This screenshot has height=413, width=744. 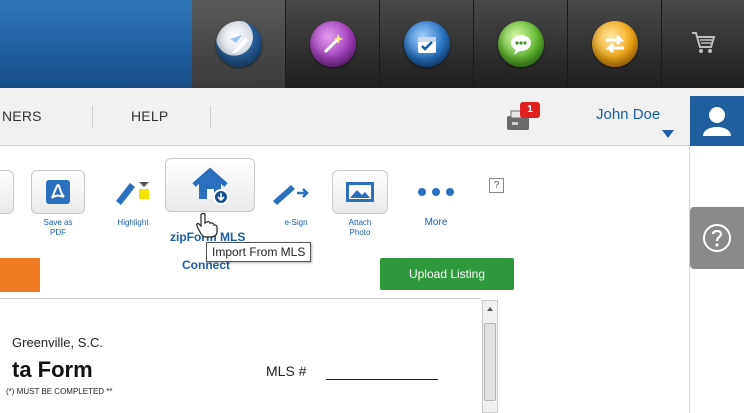 I want to click on app-cart-button, so click(x=703, y=44).